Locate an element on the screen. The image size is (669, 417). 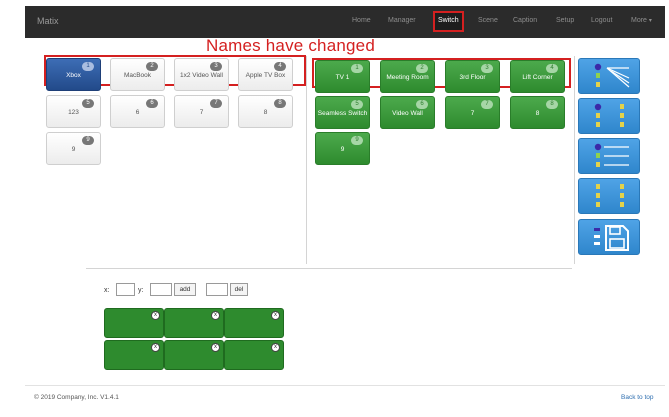
destination-label: TV 1 is located at coordinates (342, 77).